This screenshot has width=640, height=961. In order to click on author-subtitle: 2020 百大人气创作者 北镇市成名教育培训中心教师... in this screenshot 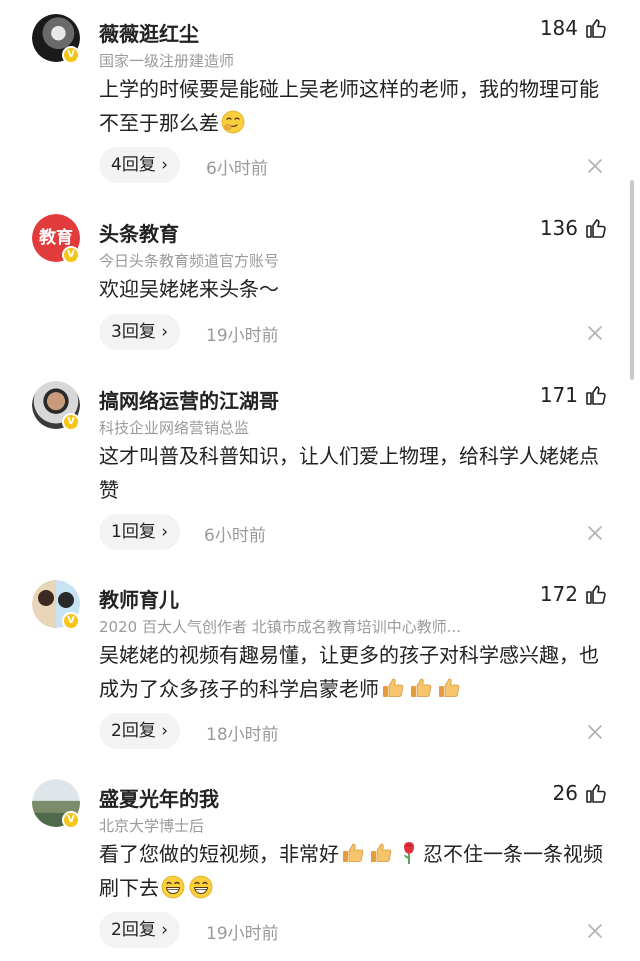, I will do `click(280, 627)`.